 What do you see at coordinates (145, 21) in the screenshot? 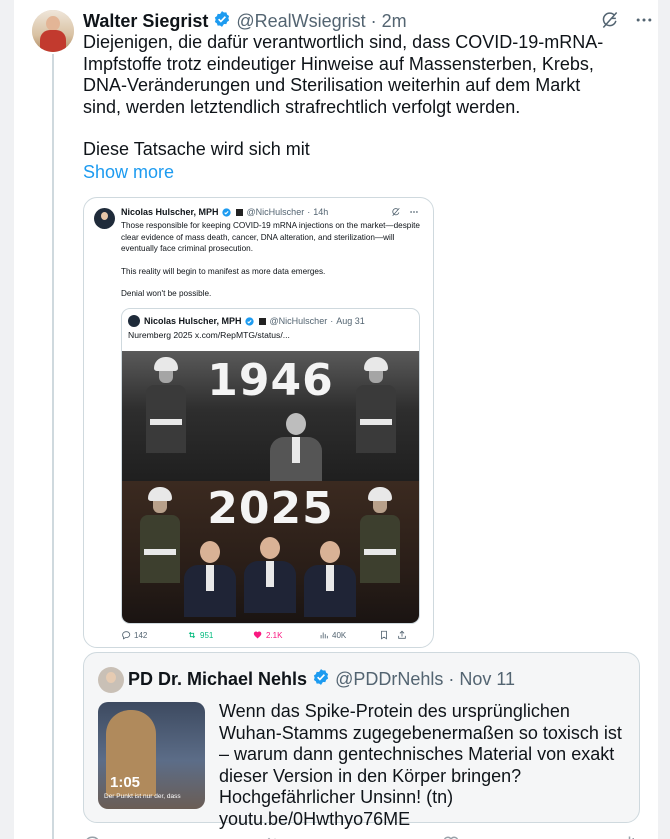
I see `author-name: Walter Siegrist` at bounding box center [145, 21].